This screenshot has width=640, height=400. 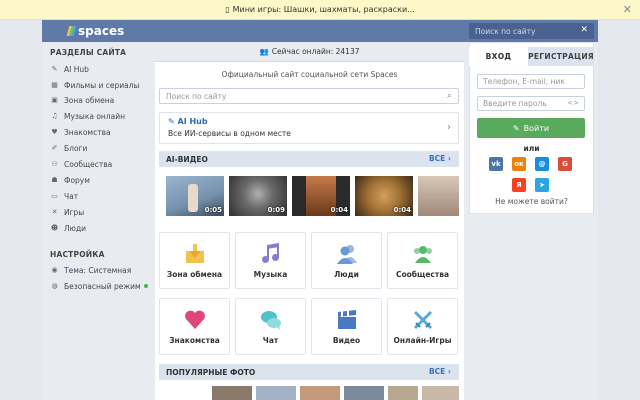 I want to click on sidebar-item-music: ♫ Музыка онлайн, so click(x=87, y=116).